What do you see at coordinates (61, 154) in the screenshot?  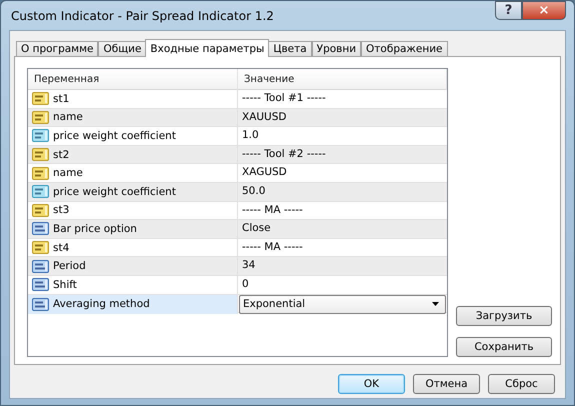 I see `parameter-name: st2` at bounding box center [61, 154].